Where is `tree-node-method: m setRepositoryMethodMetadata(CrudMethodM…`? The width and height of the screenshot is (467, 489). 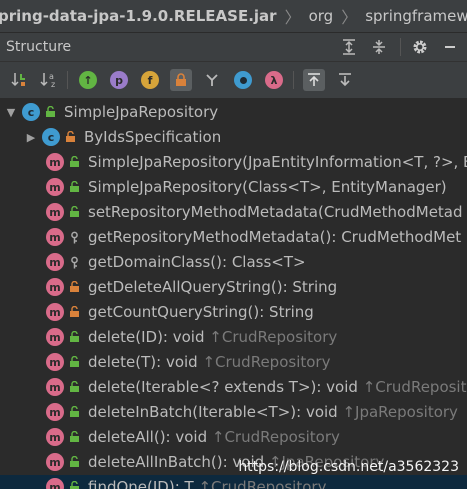
tree-node-method: m setRepositoryMethodMetadata(CrudMethodM… is located at coordinates (254, 212).